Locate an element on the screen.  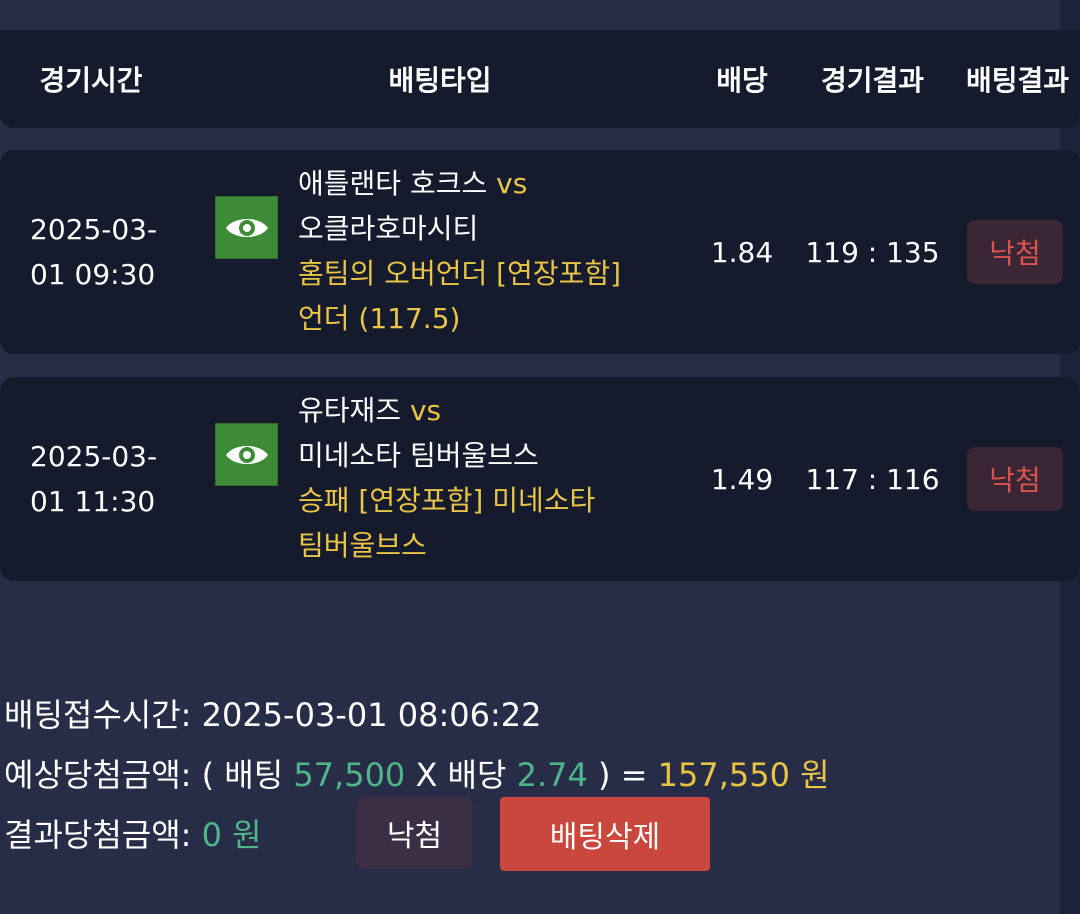
header-match-time: 경기시간 is located at coordinates (91, 80).